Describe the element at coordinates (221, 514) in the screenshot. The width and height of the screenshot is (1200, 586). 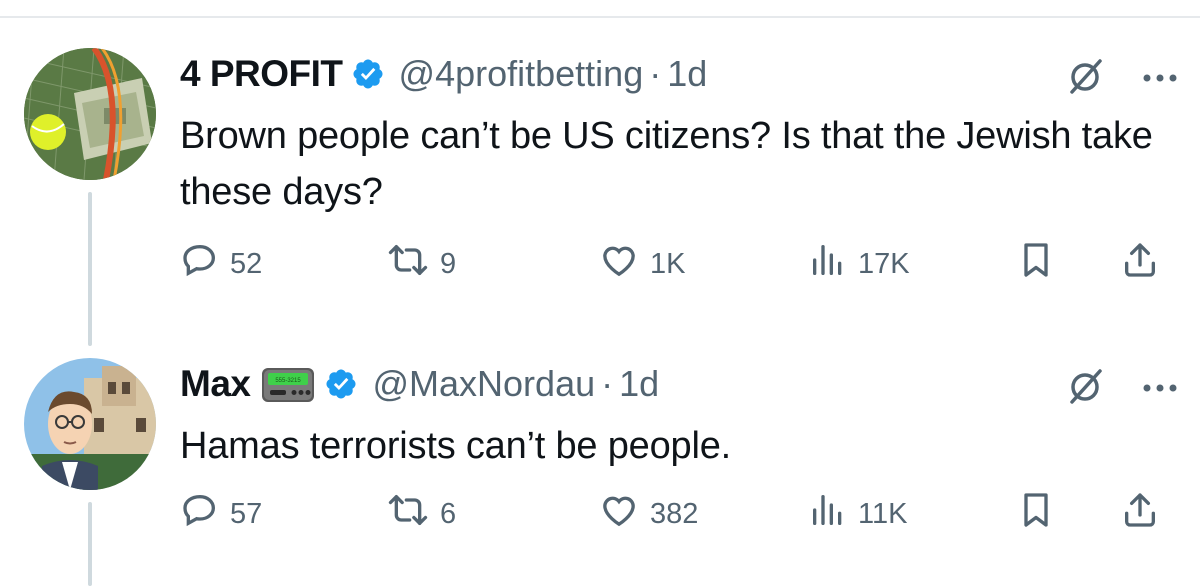
I see `reply-button: 57` at that location.